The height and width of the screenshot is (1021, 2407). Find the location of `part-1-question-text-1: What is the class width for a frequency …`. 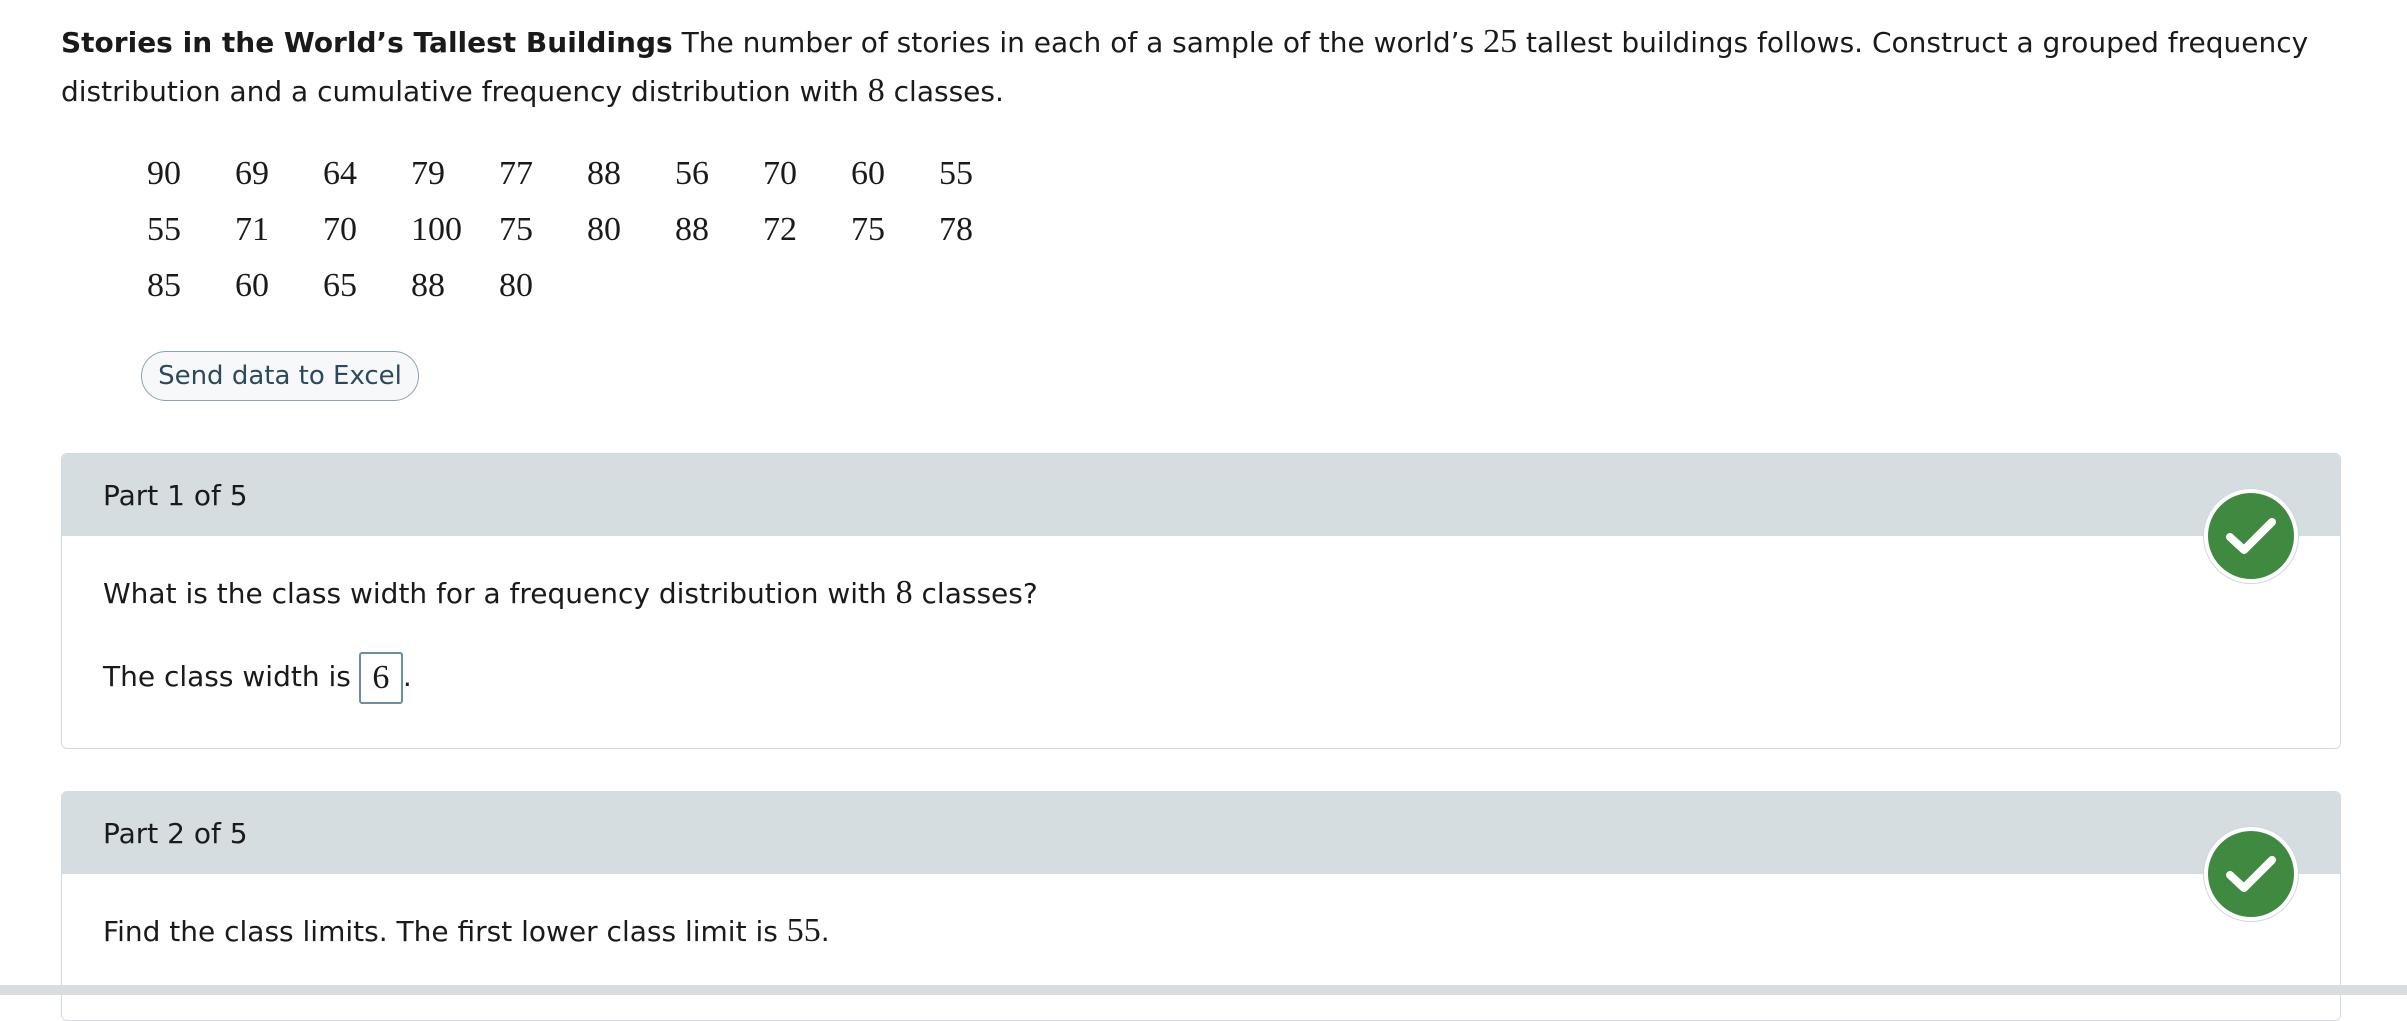

part-1-question-text-1: What is the class width for a frequency … is located at coordinates (499, 593).